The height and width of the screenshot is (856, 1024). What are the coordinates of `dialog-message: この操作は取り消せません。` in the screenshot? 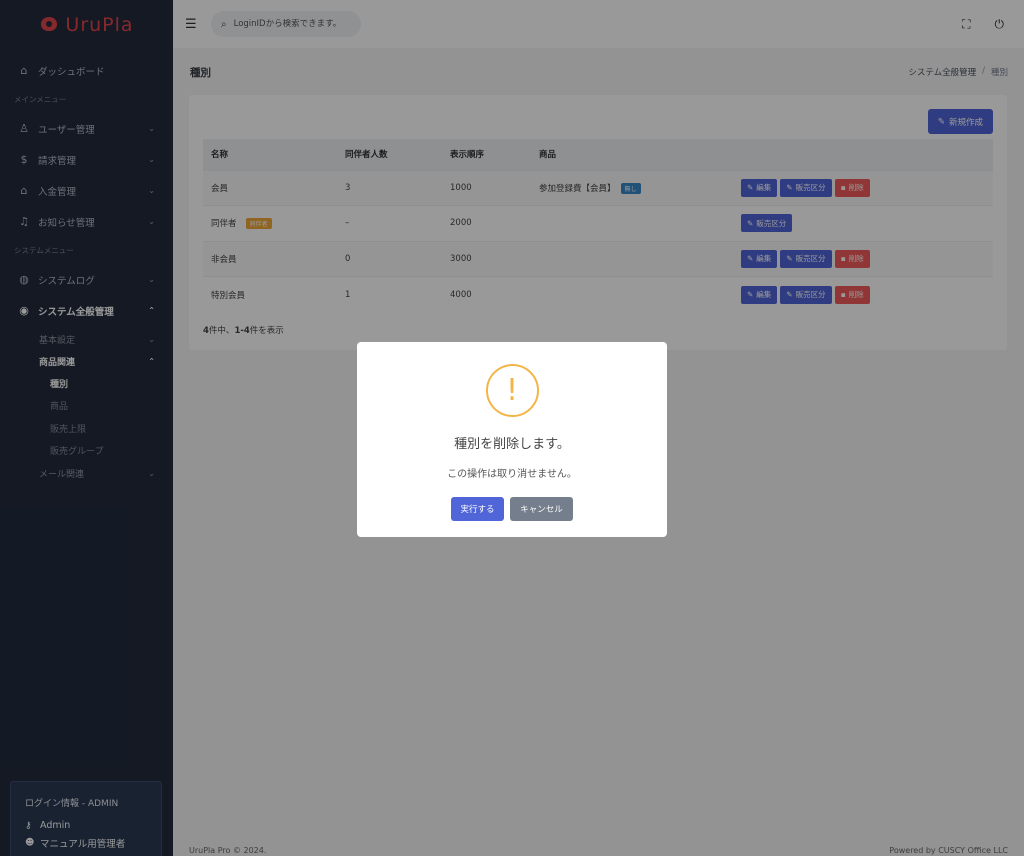 It's located at (512, 474).